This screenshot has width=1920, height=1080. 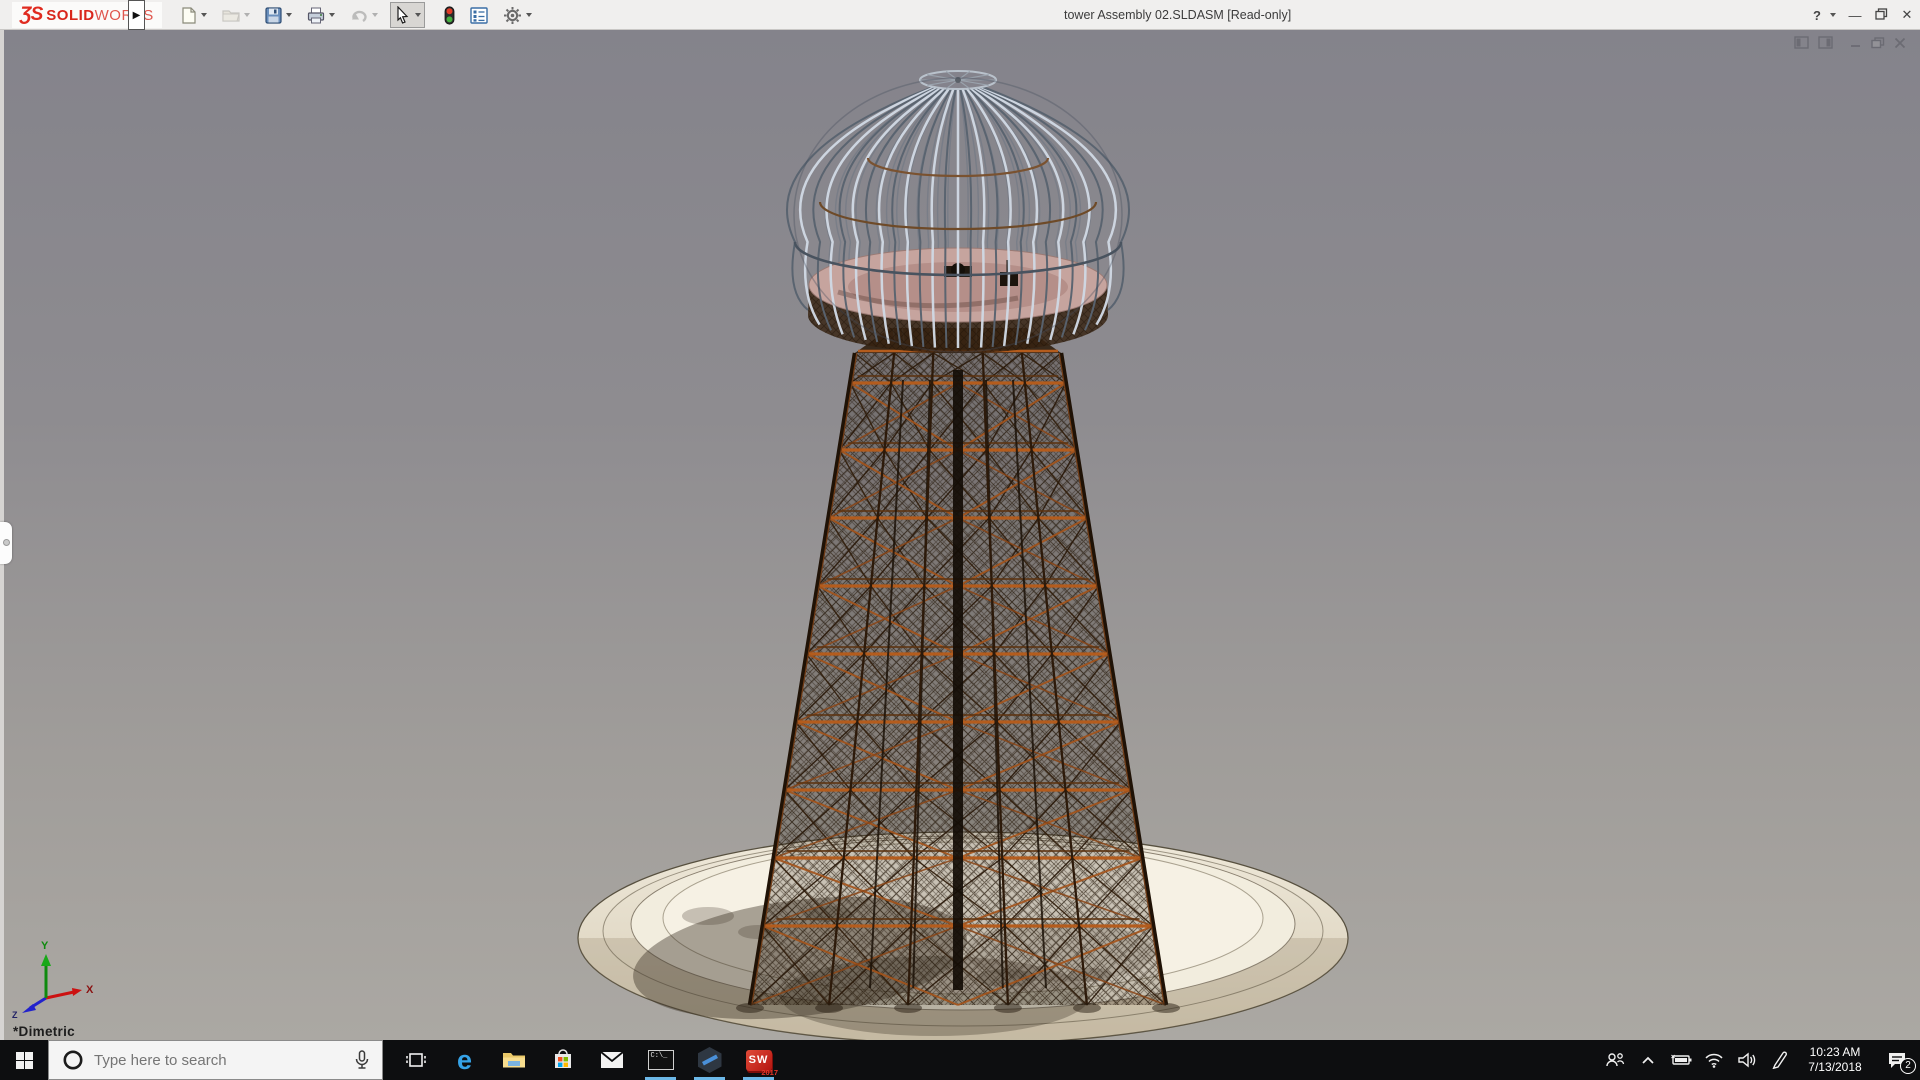 What do you see at coordinates (1835, 1067) in the screenshot?
I see `clock-date: 7/13/2018` at bounding box center [1835, 1067].